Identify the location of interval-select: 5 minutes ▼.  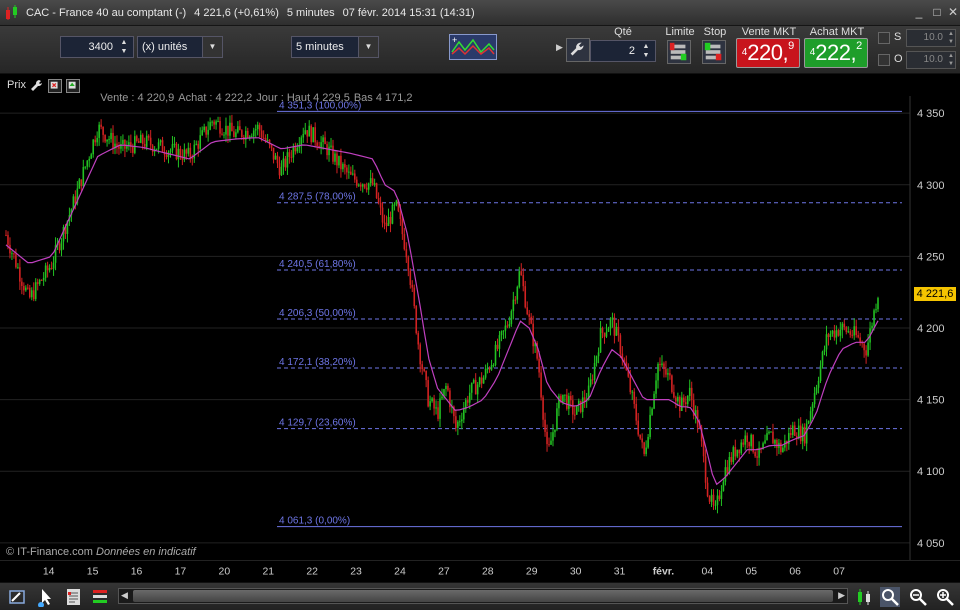
(335, 47).